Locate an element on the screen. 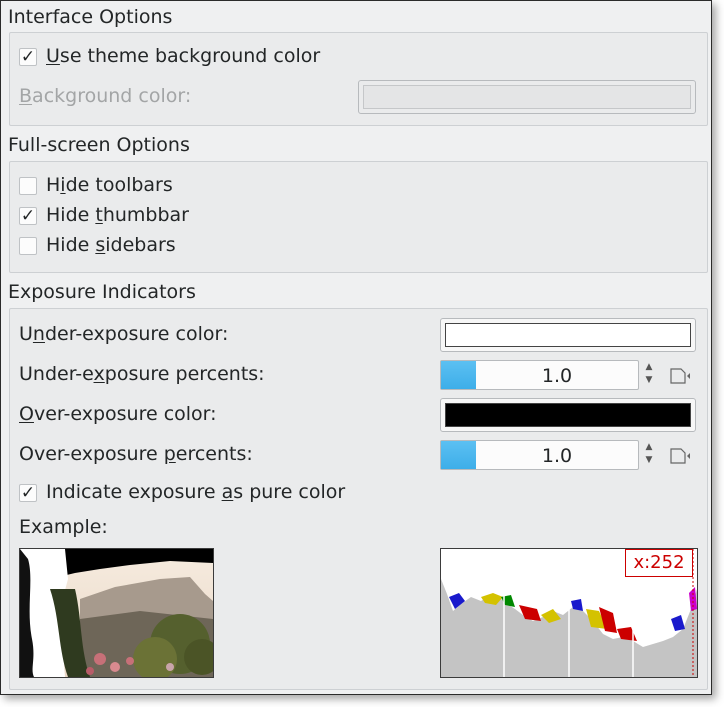 This screenshot has width=724, height=707. under-exposure-color-label: Under-exposure color: is located at coordinates (124, 334).